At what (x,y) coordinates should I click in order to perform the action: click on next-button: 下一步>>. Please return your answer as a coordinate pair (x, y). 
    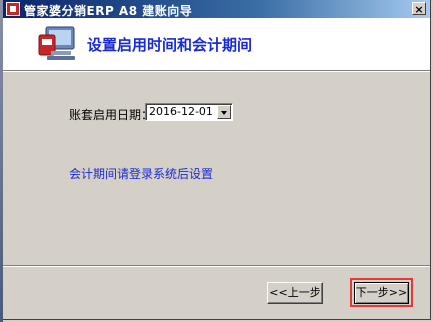
    Looking at the image, I should click on (381, 293).